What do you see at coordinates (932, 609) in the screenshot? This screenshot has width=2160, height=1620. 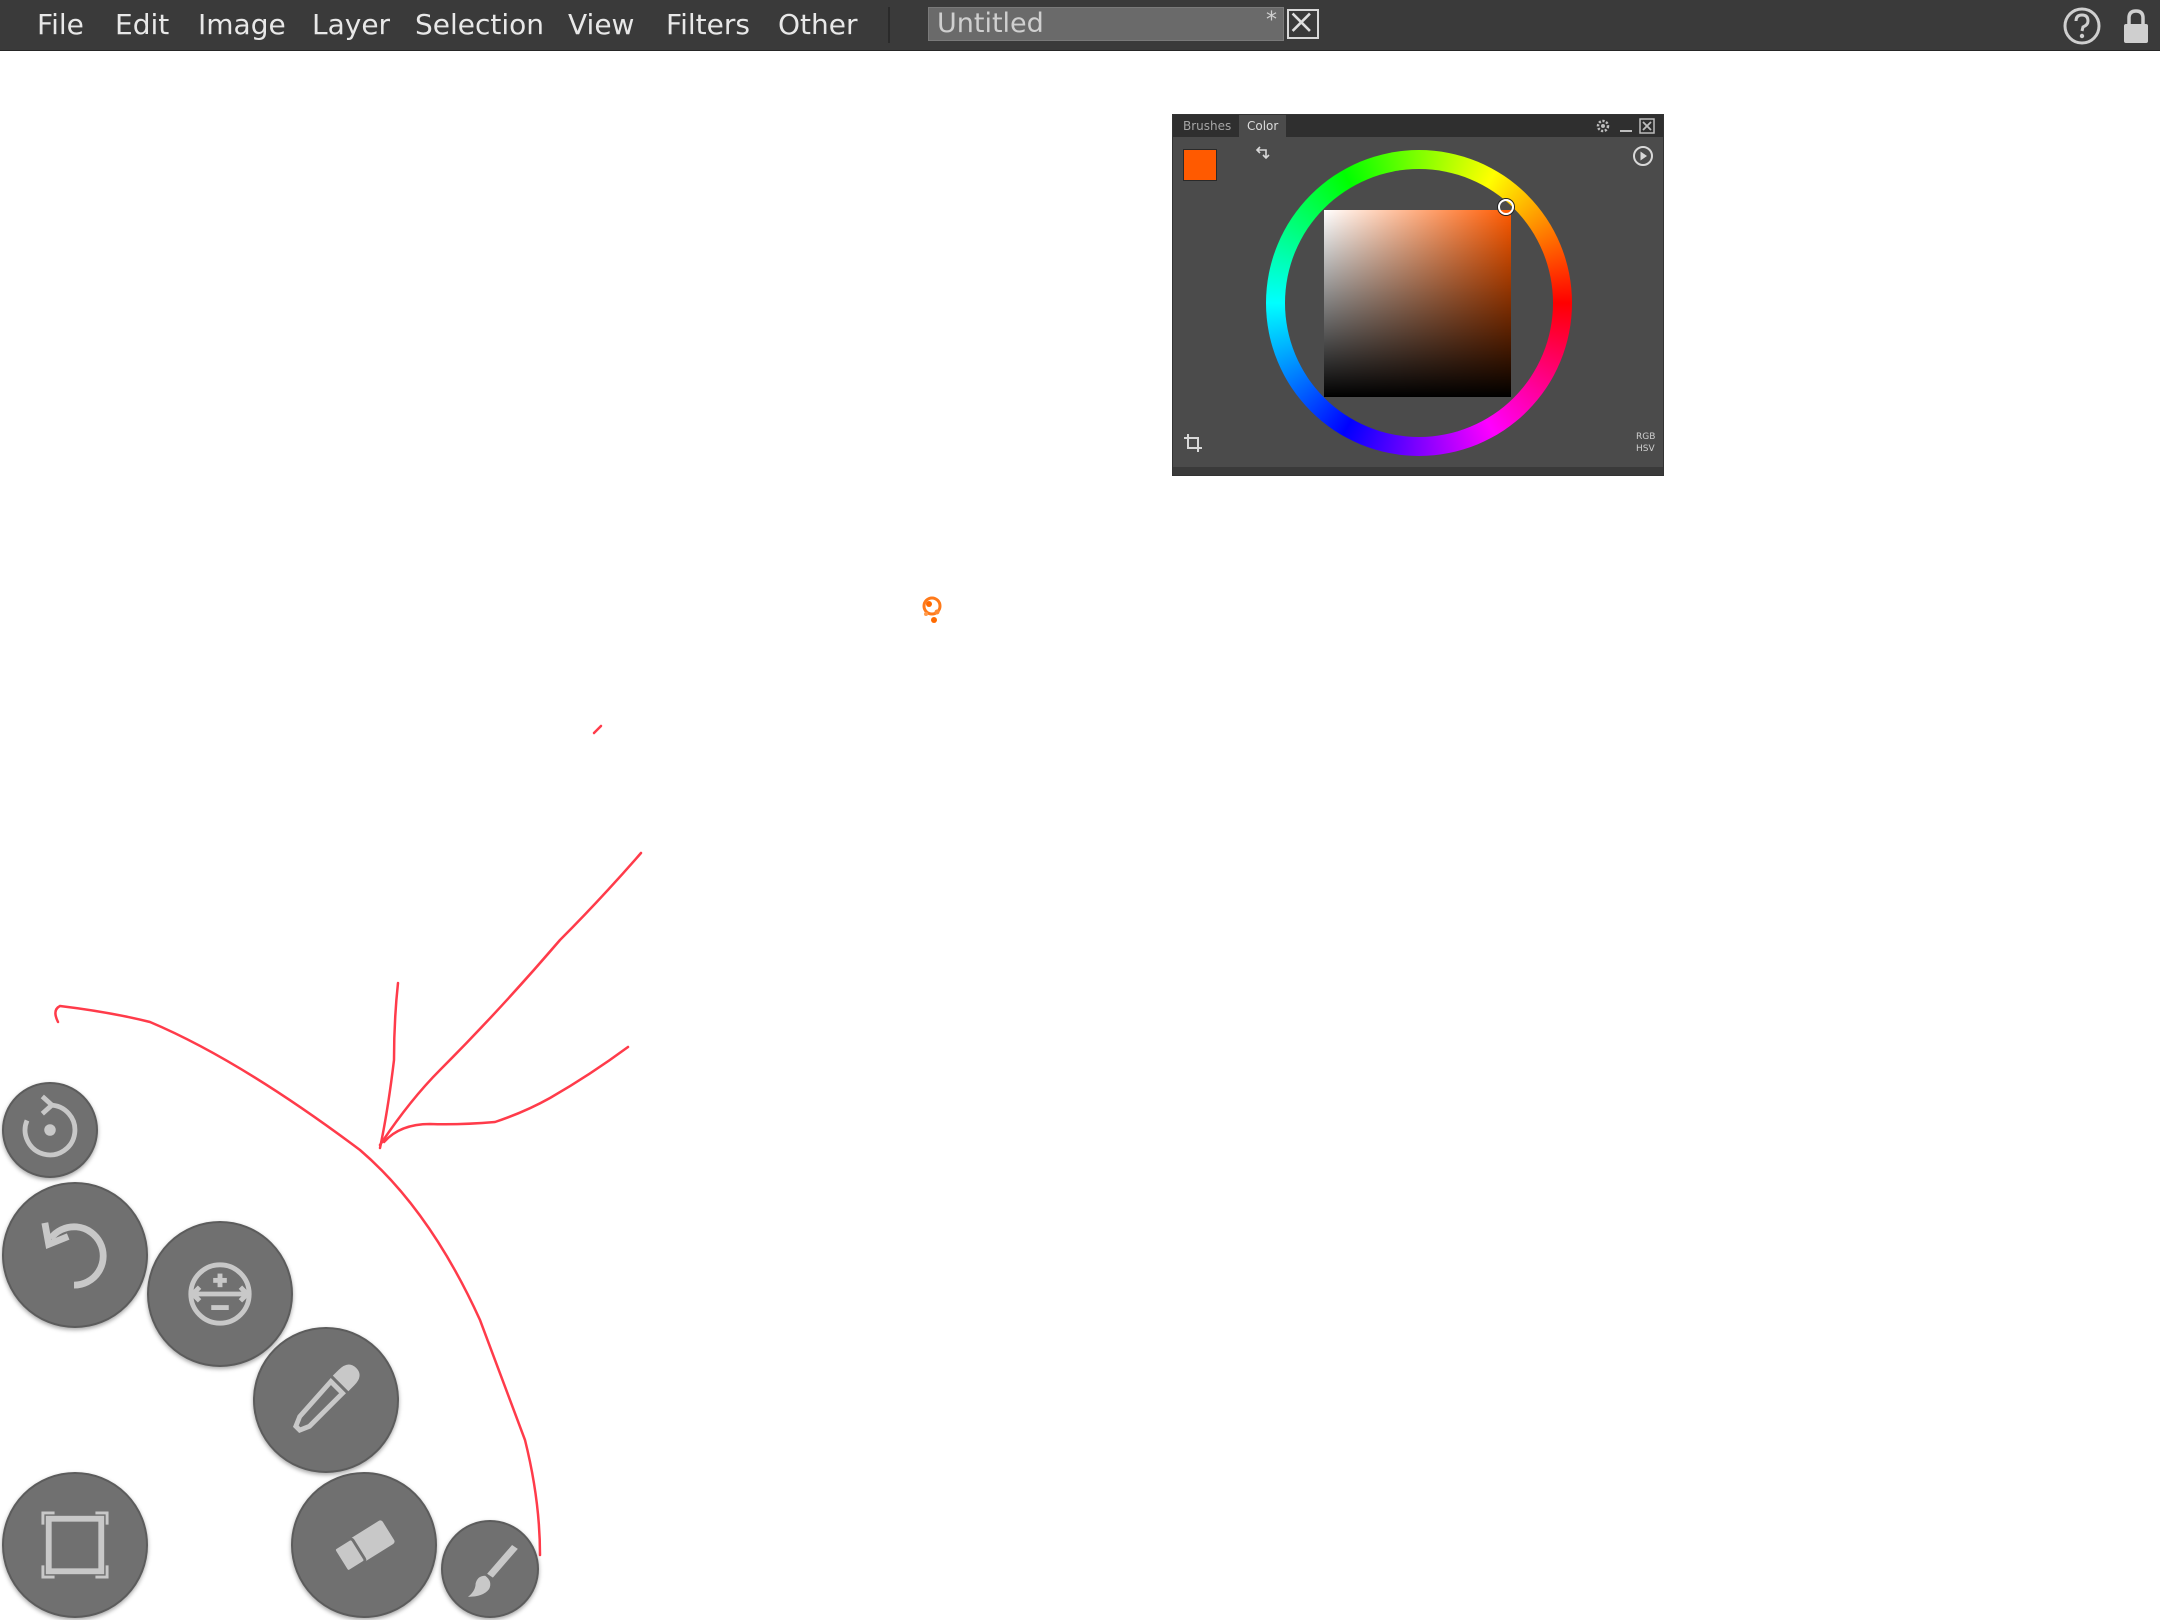 I see `orange-splat` at bounding box center [932, 609].